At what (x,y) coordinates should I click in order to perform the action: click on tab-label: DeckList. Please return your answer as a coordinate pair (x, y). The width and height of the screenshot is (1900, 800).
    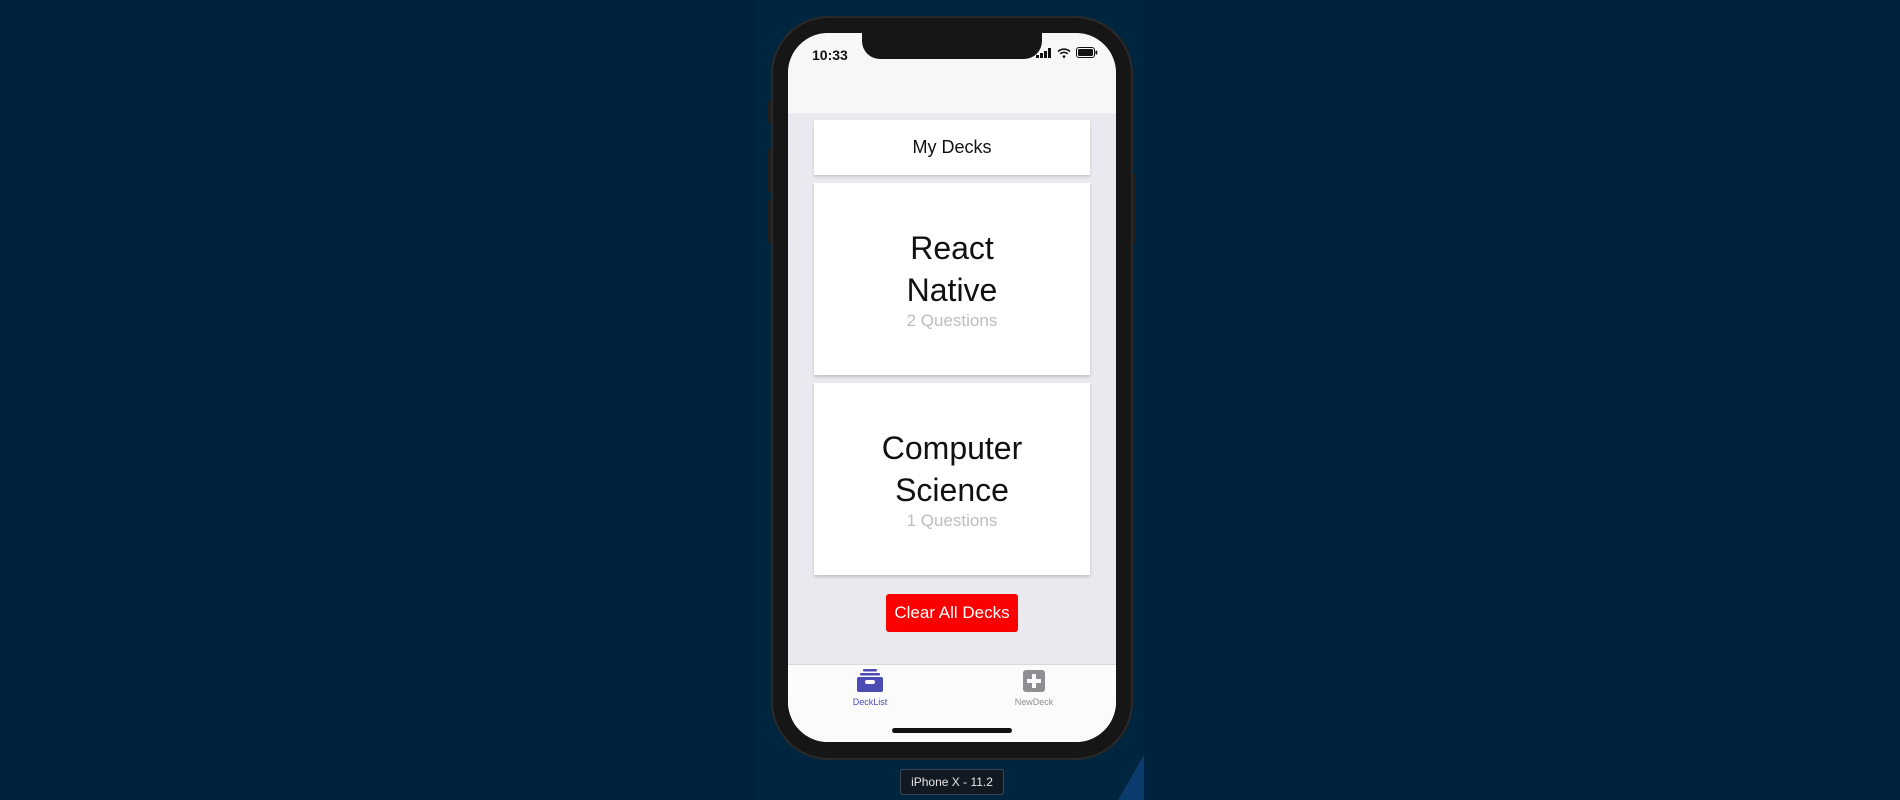
    Looking at the image, I should click on (870, 702).